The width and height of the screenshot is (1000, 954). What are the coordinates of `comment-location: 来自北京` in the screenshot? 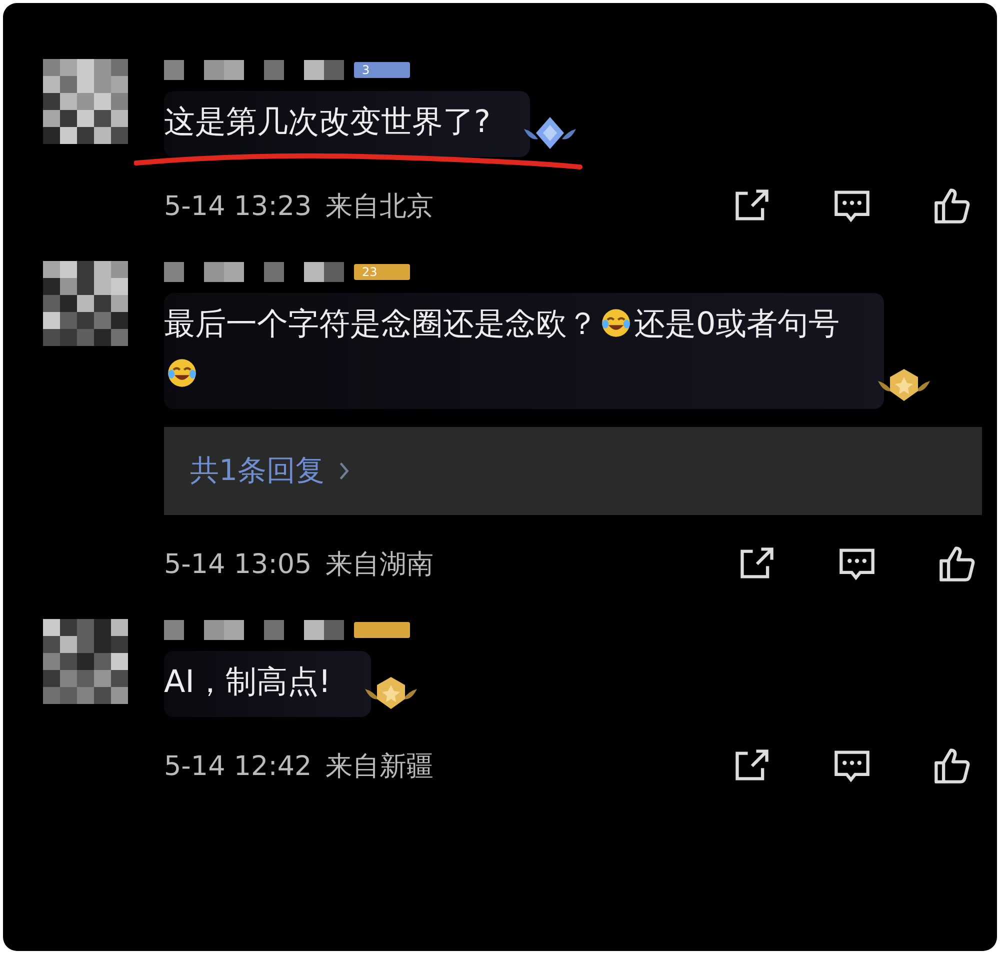 It's located at (380, 207).